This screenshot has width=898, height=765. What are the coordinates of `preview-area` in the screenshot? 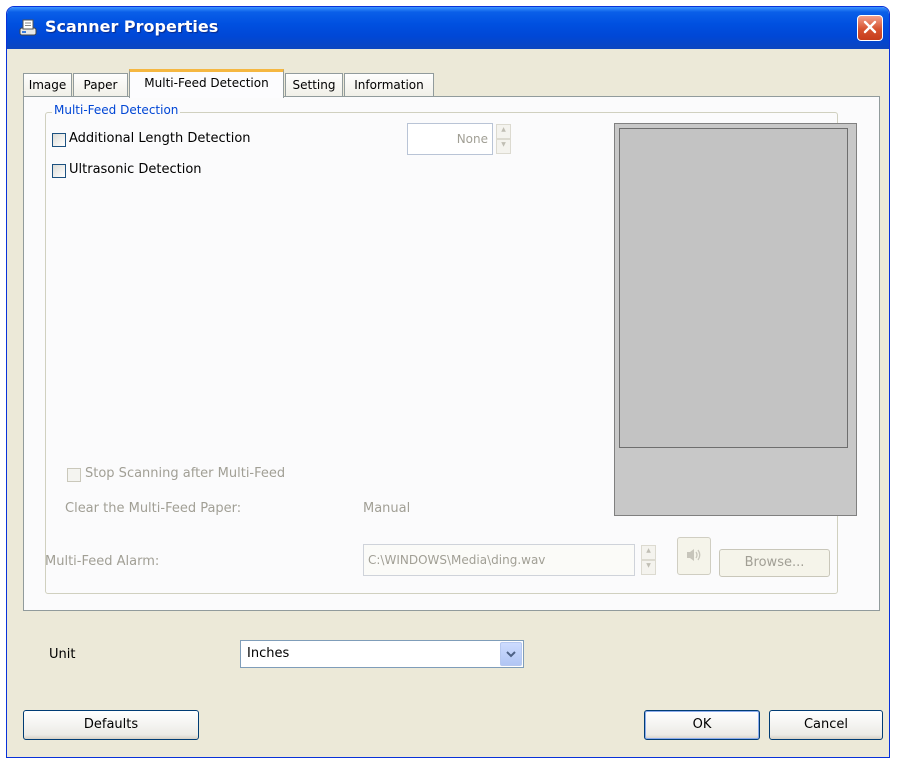 It's located at (735, 319).